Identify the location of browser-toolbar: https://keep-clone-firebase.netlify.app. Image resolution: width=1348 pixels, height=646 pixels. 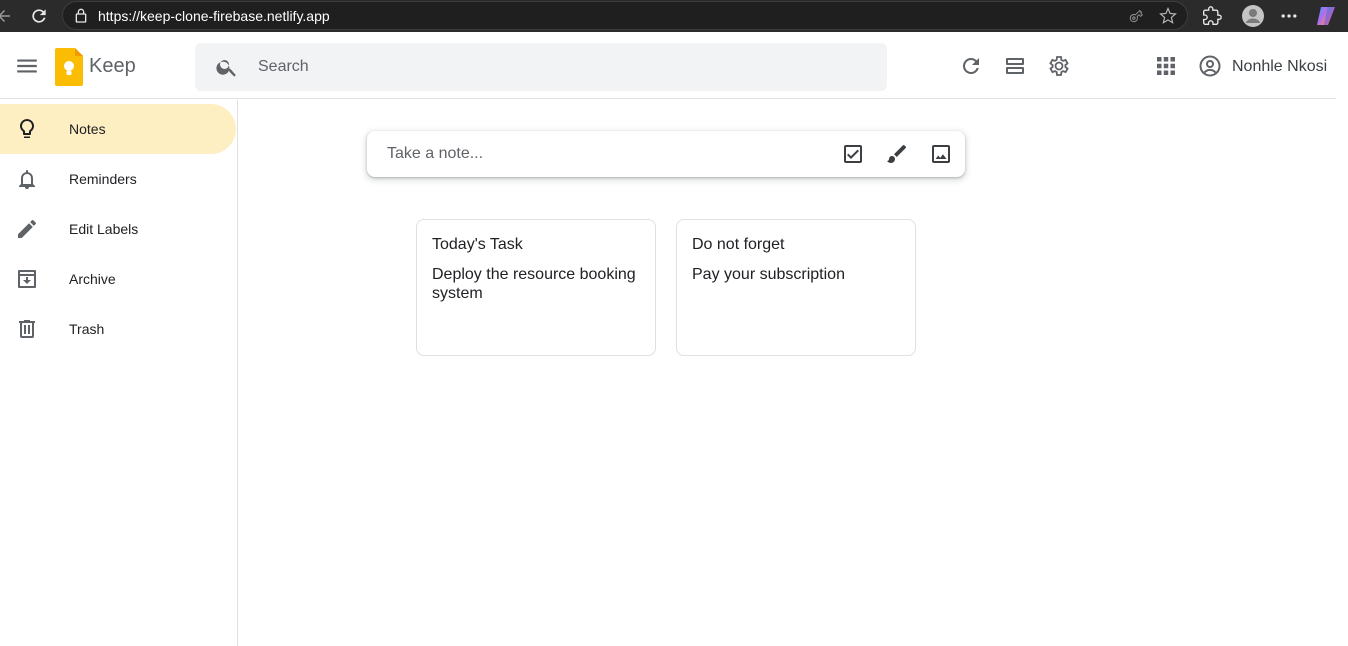
(674, 16).